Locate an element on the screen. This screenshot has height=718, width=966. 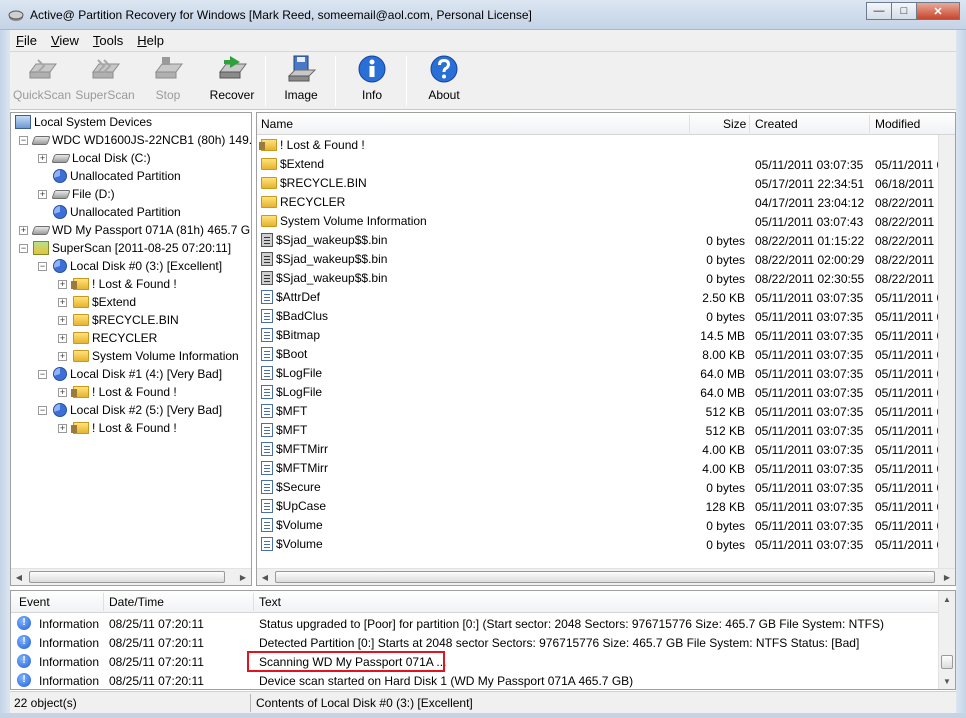
tree-superscan: SuperScan [2011-08-25 07:20:11] is located at coordinates (132, 248).